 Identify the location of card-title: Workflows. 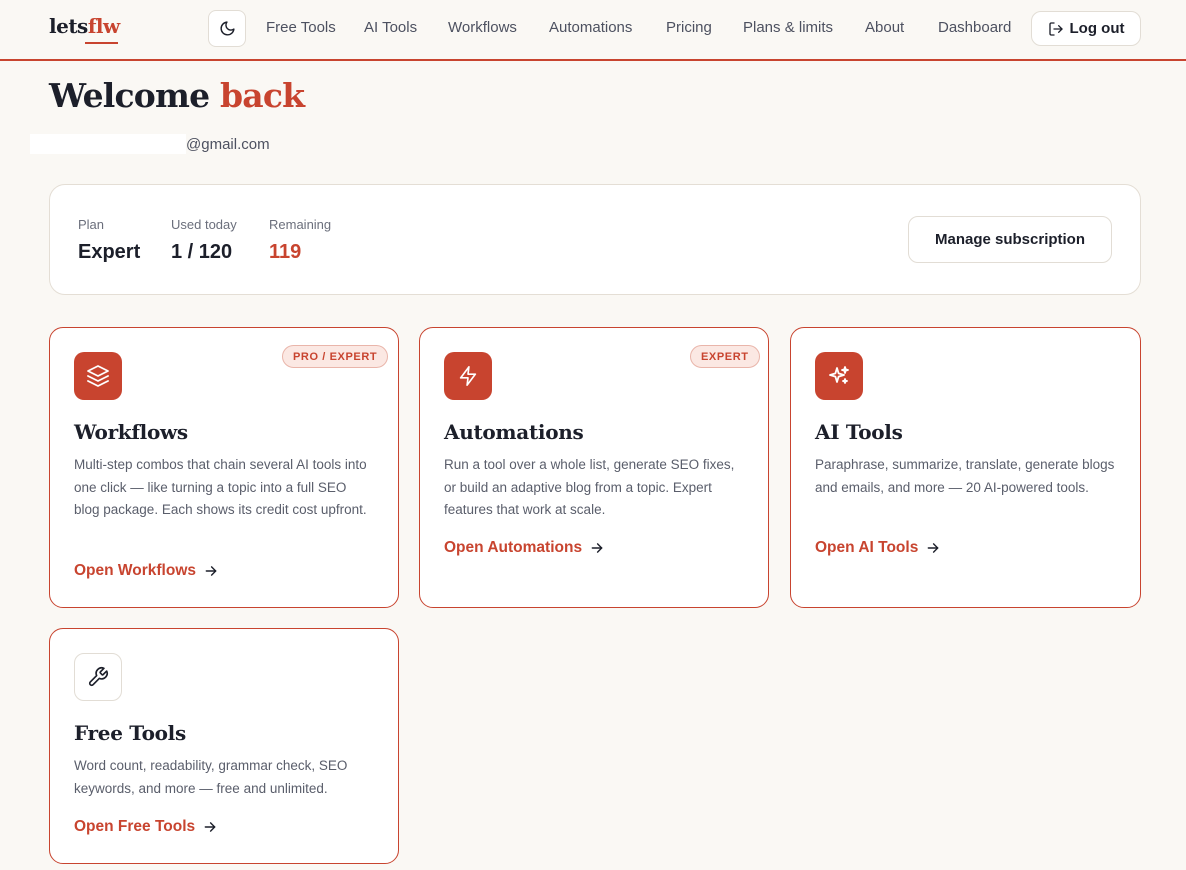
(131, 432).